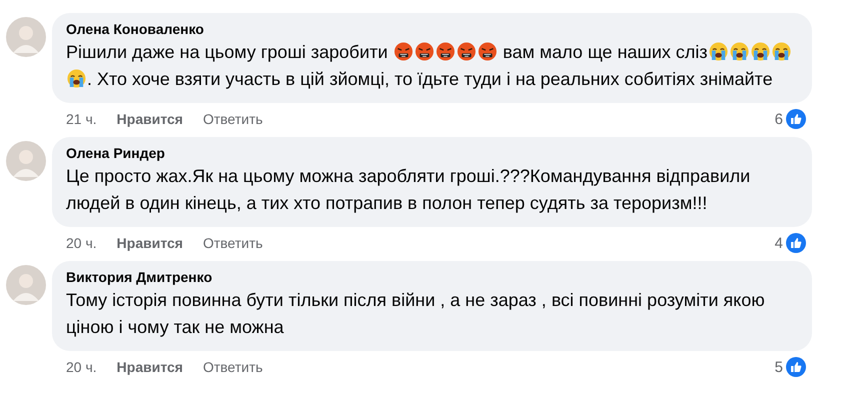  What do you see at coordinates (135, 29) in the screenshot?
I see `author-name: Олена Коноваленко` at bounding box center [135, 29].